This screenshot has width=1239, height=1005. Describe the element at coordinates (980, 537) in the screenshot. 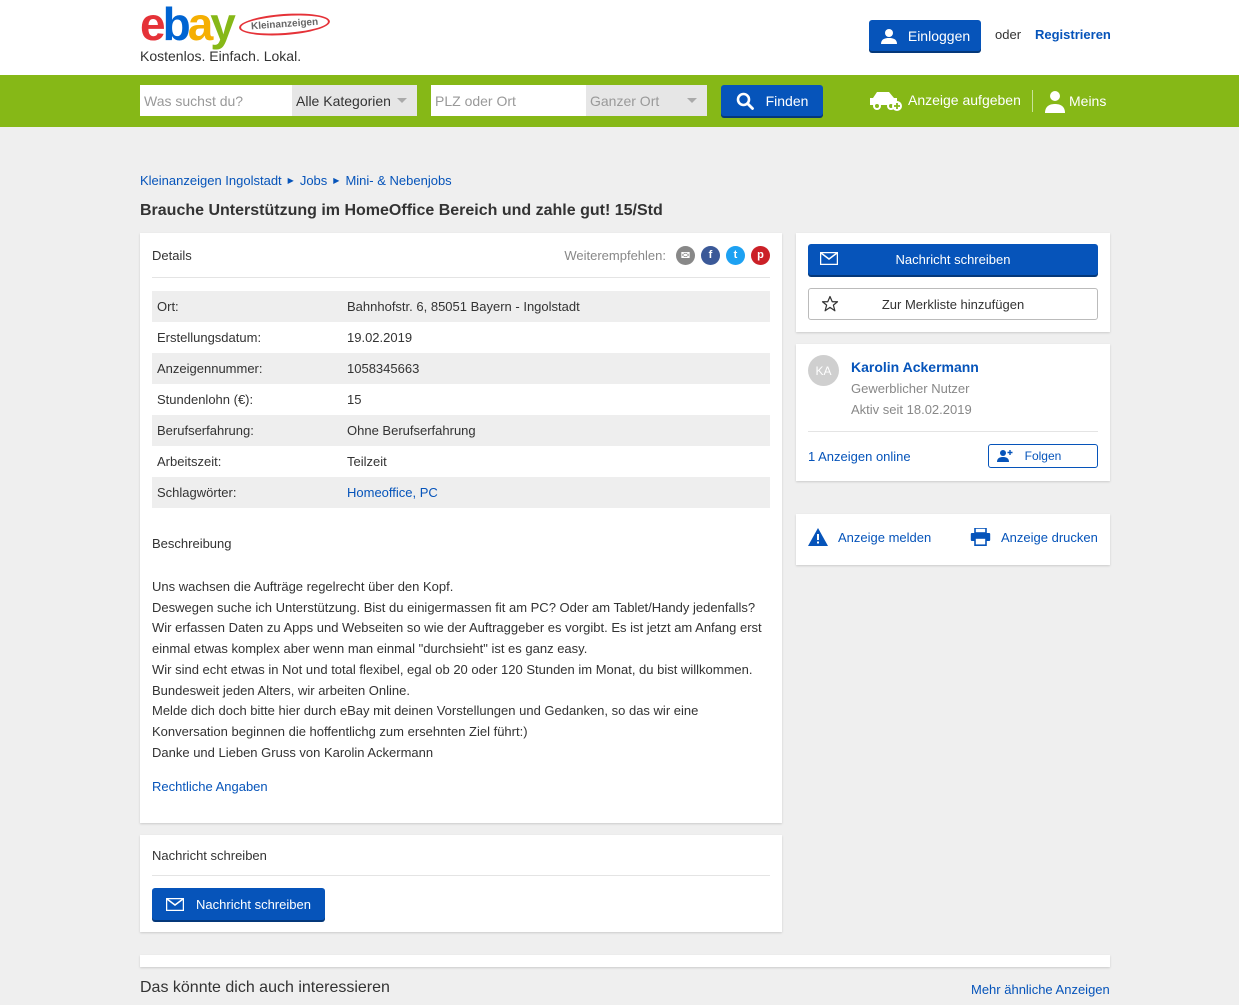

I see `printer-icon` at that location.